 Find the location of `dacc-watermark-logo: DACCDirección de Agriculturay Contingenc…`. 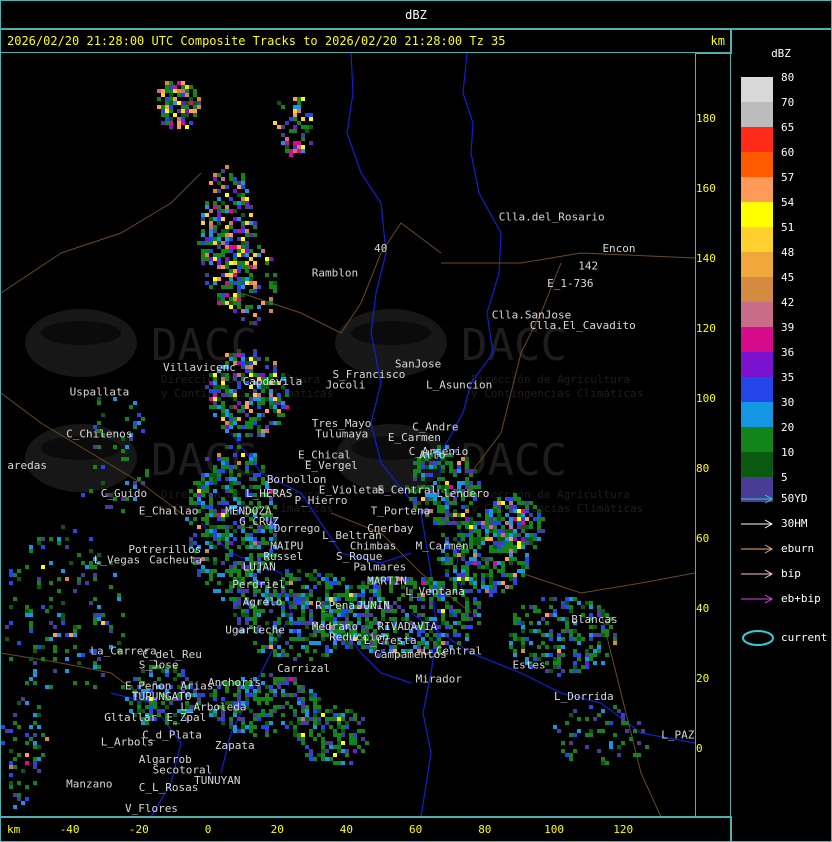

dacc-watermark-logo: DACCDirección de Agriculturay Contingenc… is located at coordinates (489, 469).